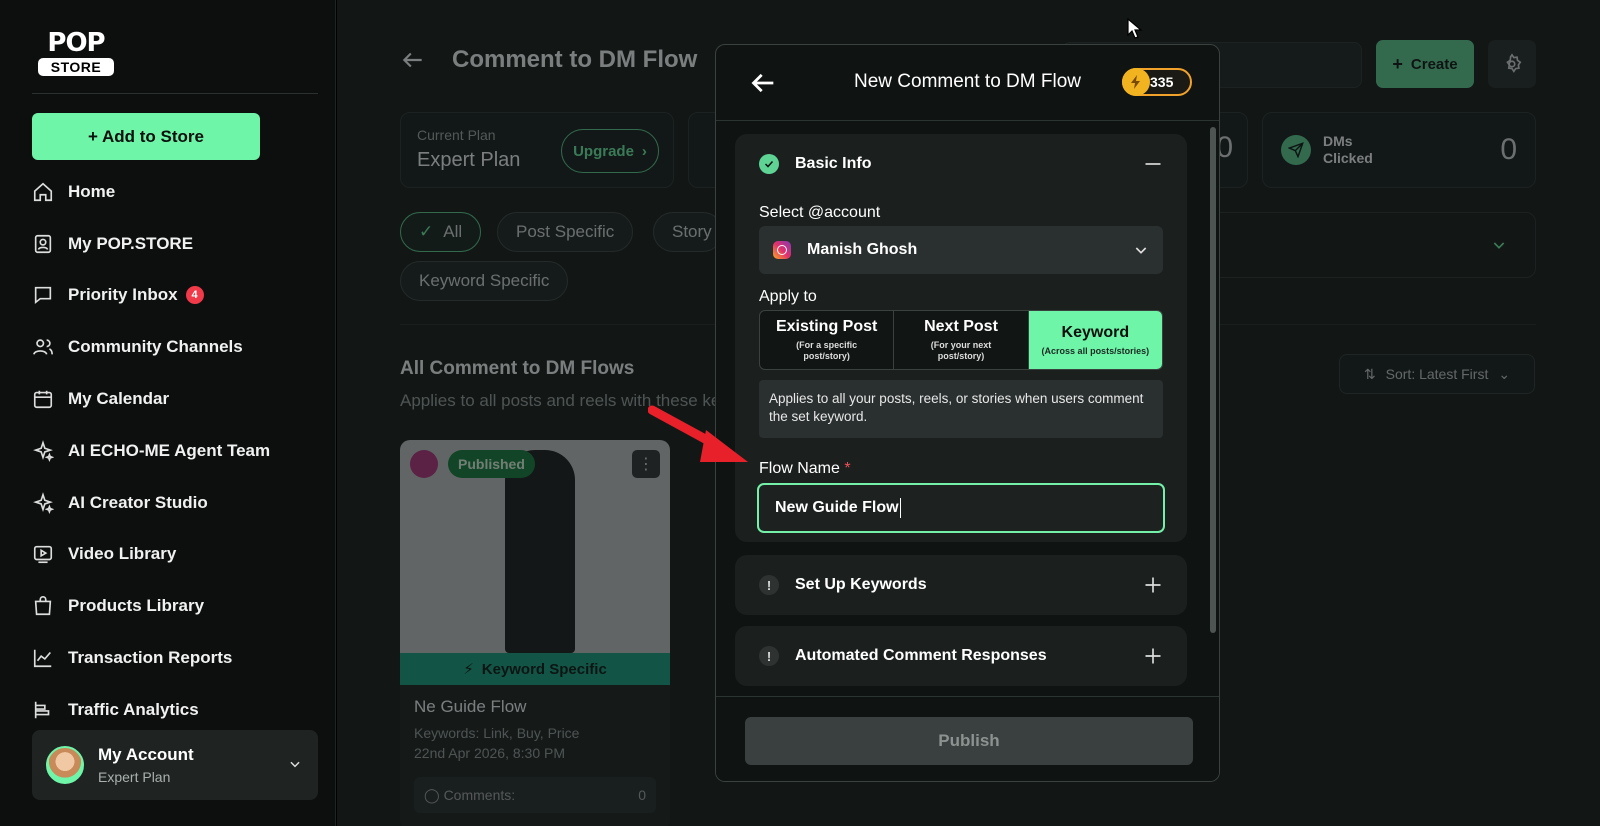  I want to click on filter-chip-keyword-specific: Keyword Specific, so click(484, 281).